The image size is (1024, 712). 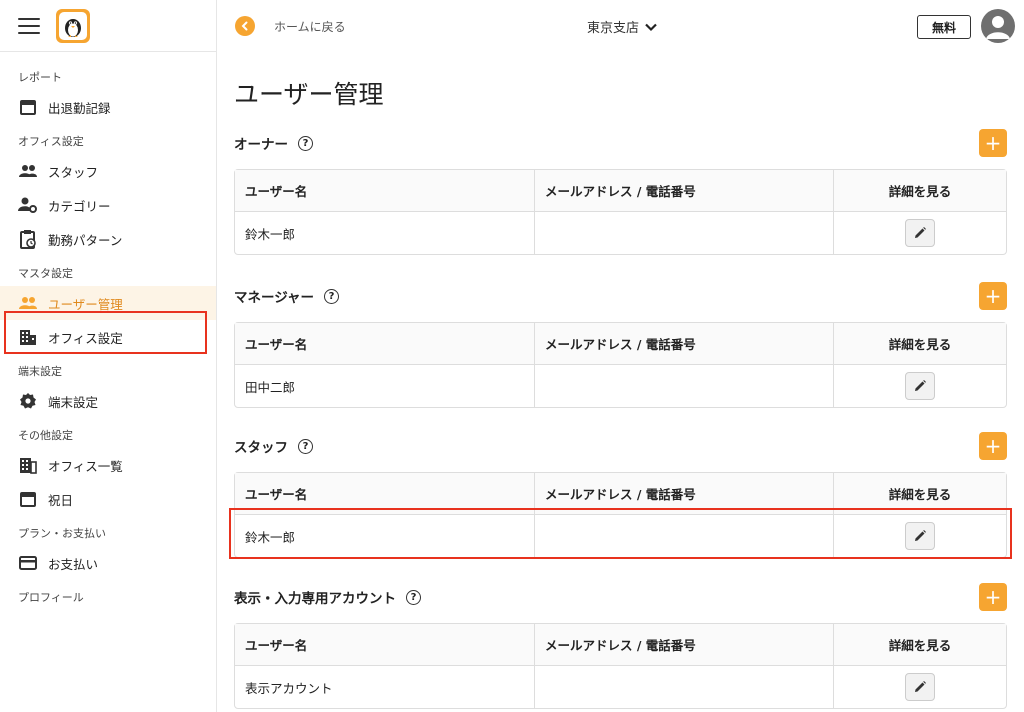 I want to click on sidebar-item: 祝日, so click(x=108, y=499).